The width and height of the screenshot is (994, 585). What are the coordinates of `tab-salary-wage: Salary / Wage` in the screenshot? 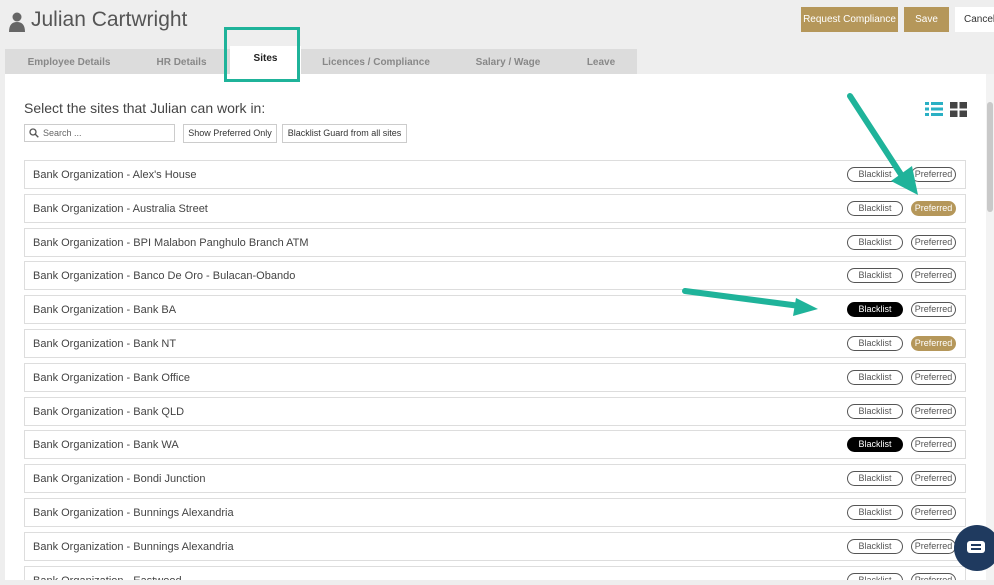 It's located at (508, 61).